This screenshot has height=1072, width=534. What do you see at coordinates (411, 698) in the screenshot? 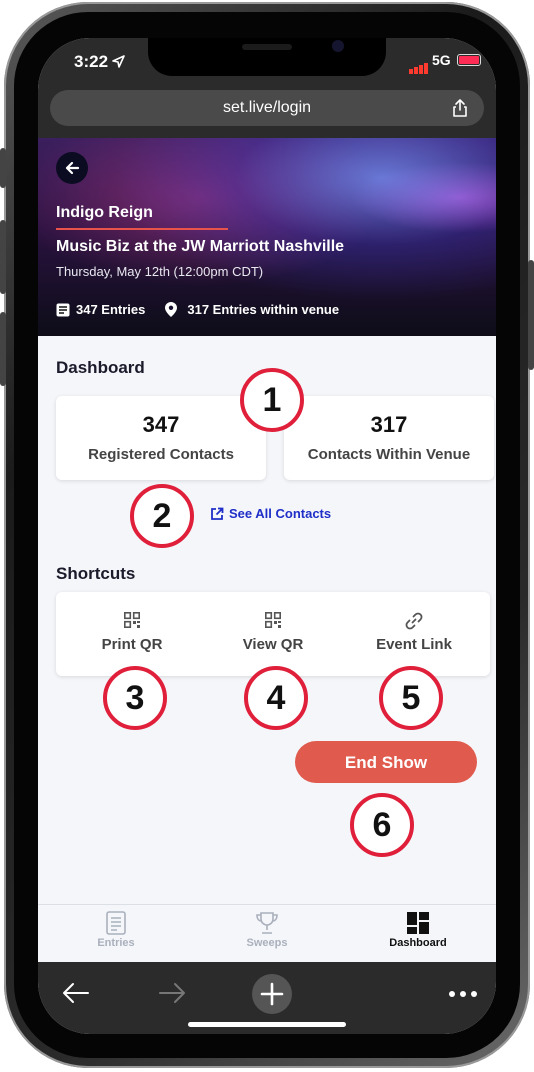
I see `callout-5: 5` at bounding box center [411, 698].